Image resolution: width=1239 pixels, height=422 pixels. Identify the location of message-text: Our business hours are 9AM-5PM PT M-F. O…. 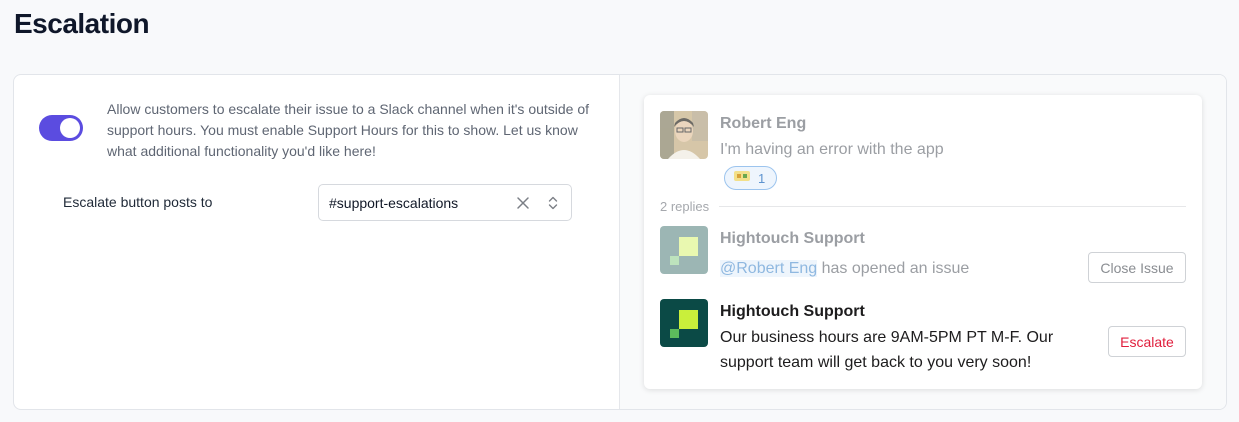
(887, 350).